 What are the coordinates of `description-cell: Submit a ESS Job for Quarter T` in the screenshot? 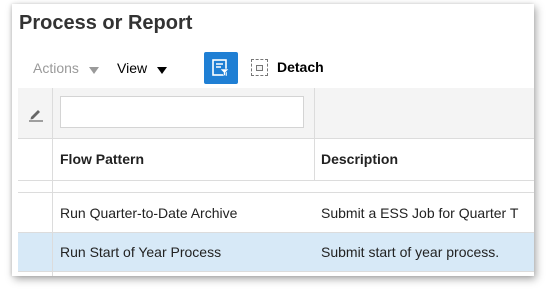 It's located at (420, 213).